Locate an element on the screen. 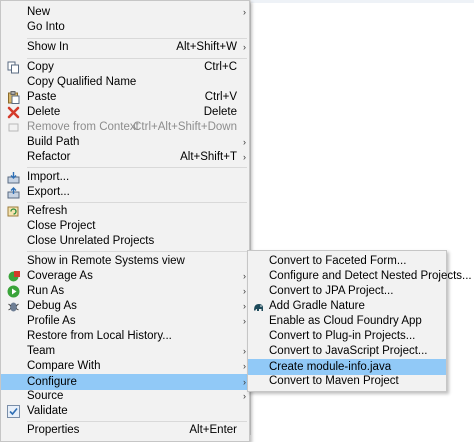 The image size is (474, 442). menu-item-delete: Delete Delete is located at coordinates (125, 112).